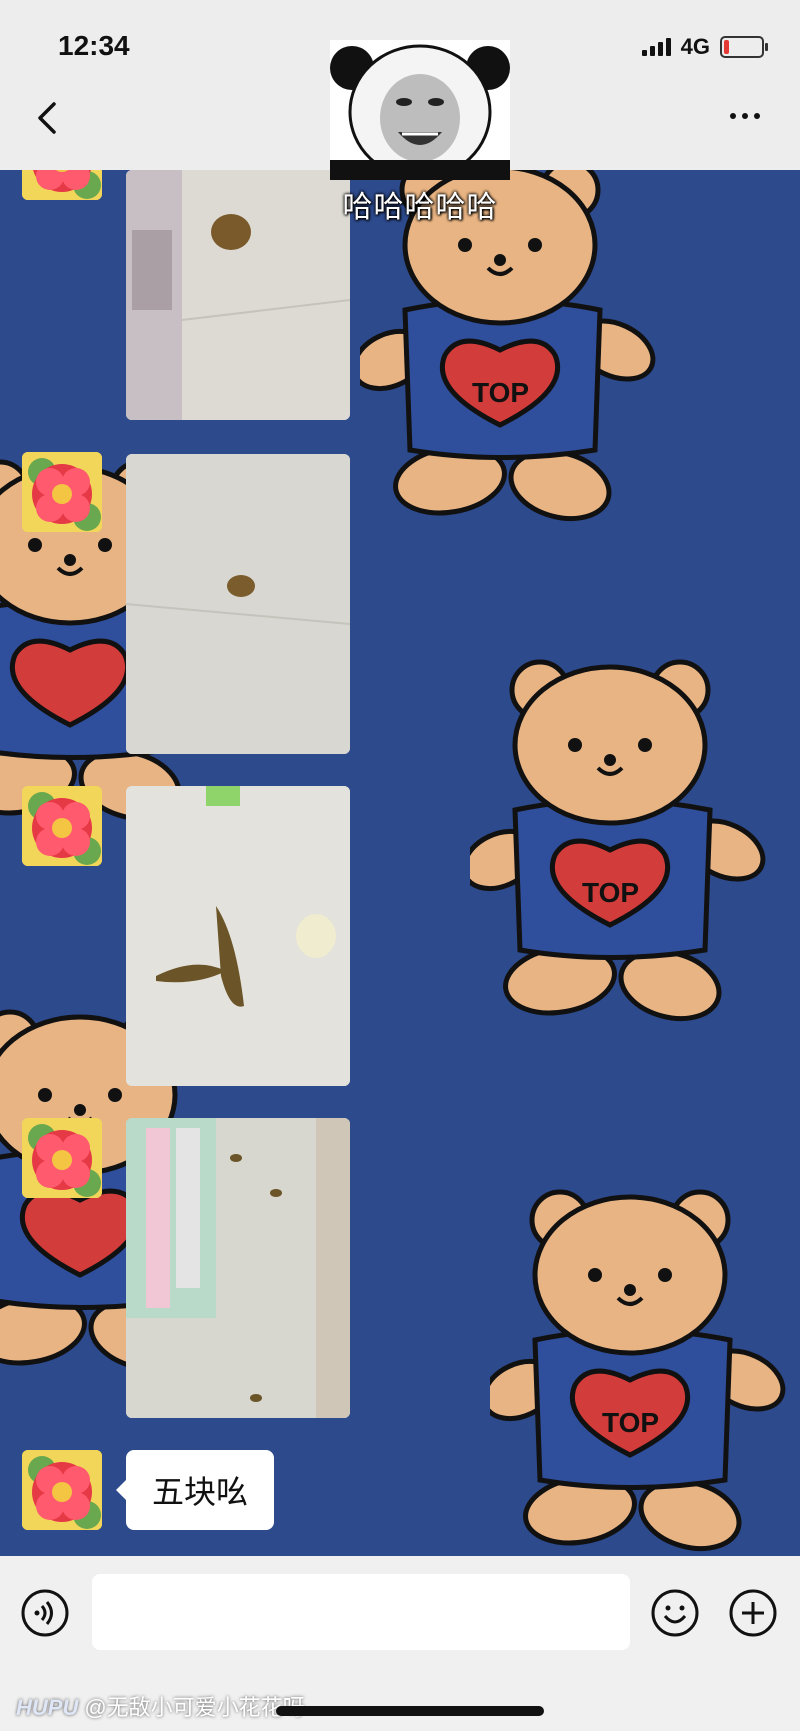 This screenshot has height=1731, width=800. Describe the element at coordinates (420, 207) in the screenshot. I see `sticker-caption: 哈哈哈哈哈` at that location.